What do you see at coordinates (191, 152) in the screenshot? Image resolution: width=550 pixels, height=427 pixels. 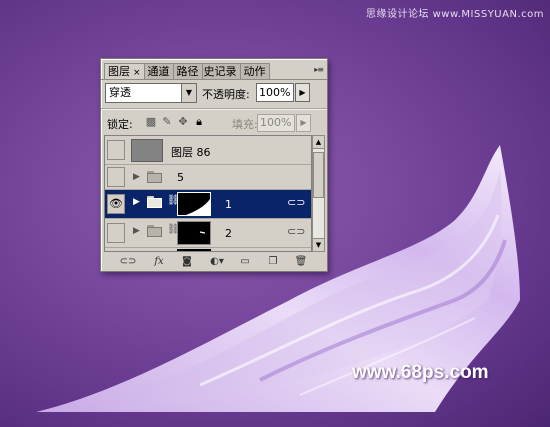 I see `layer-name: 图层 86` at bounding box center [191, 152].